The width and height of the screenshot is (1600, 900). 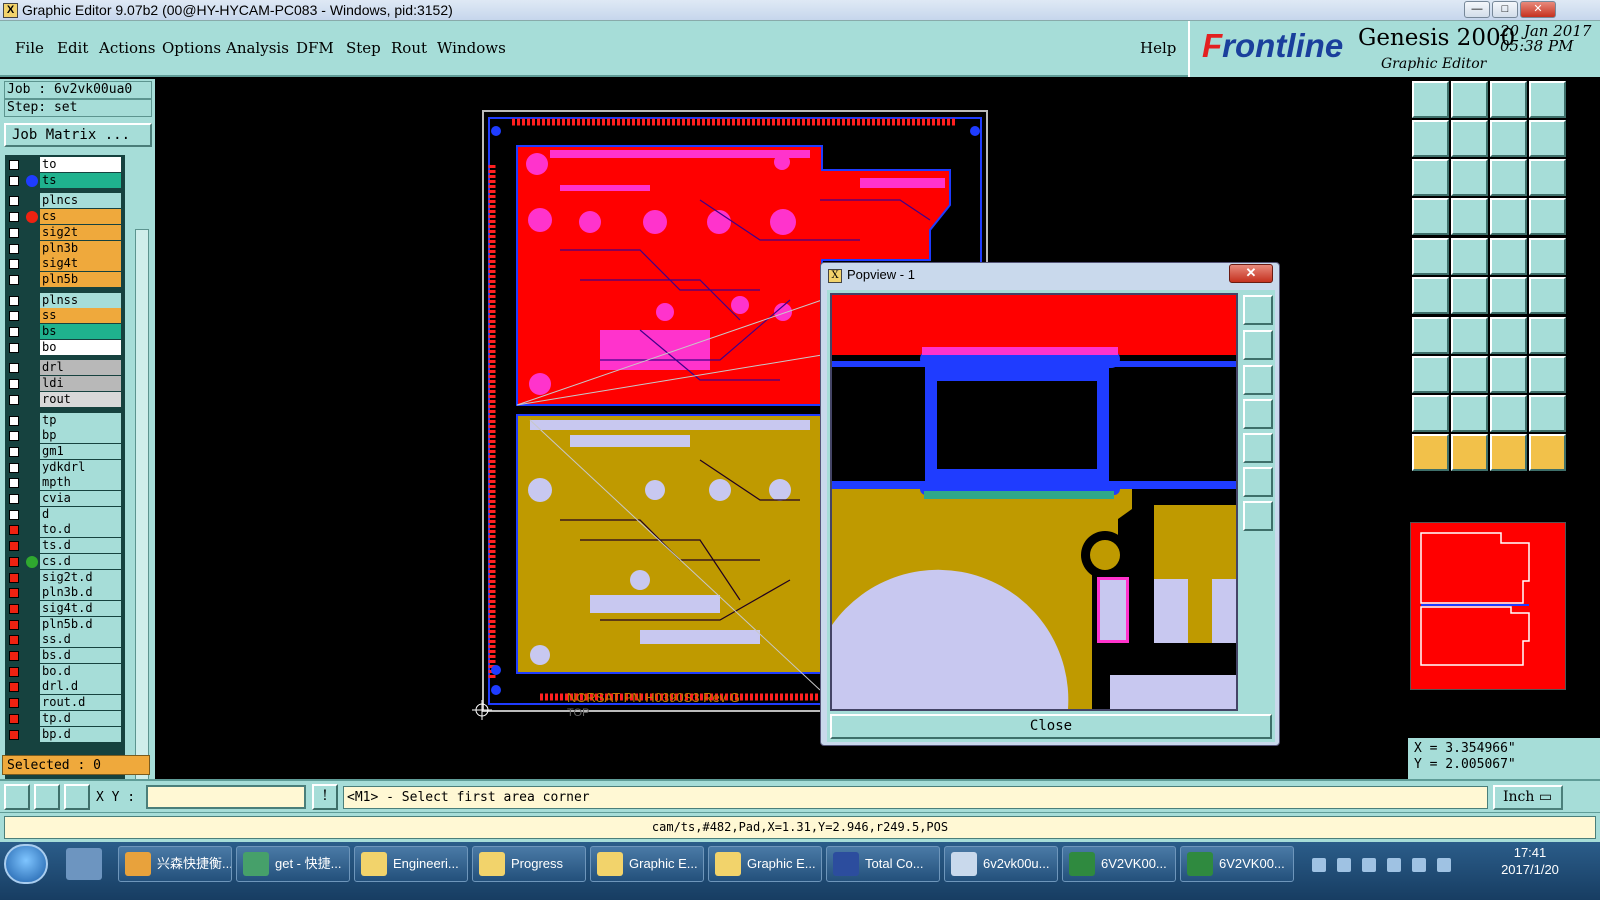 I want to click on layer-row-ss: ss, so click(x=65, y=316).